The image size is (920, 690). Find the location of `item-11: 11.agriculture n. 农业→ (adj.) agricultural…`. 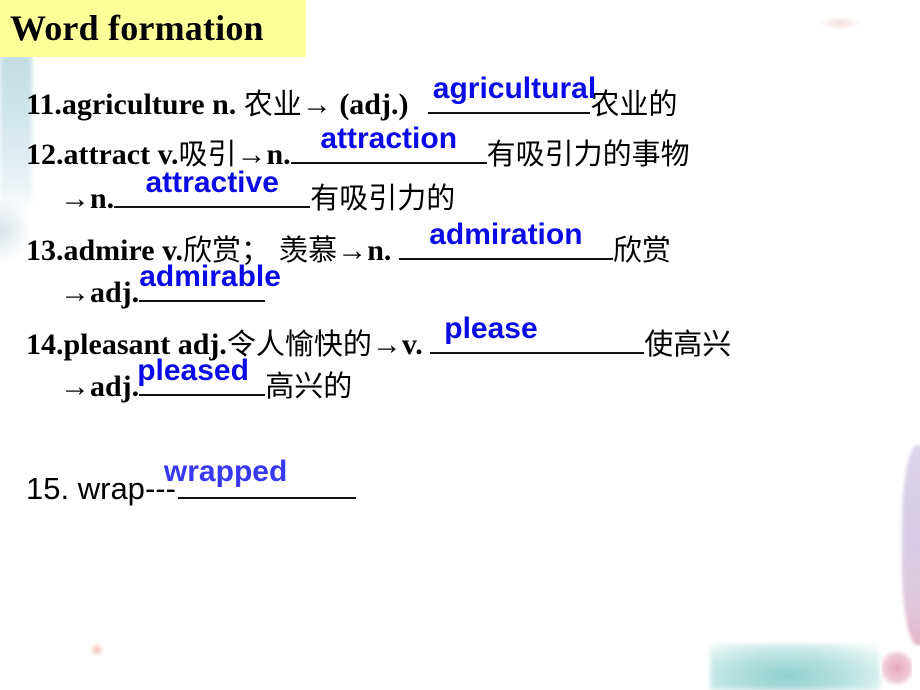

item-11: 11.agriculture n. 农业→ (adj.) agricultural… is located at coordinates (351, 97).